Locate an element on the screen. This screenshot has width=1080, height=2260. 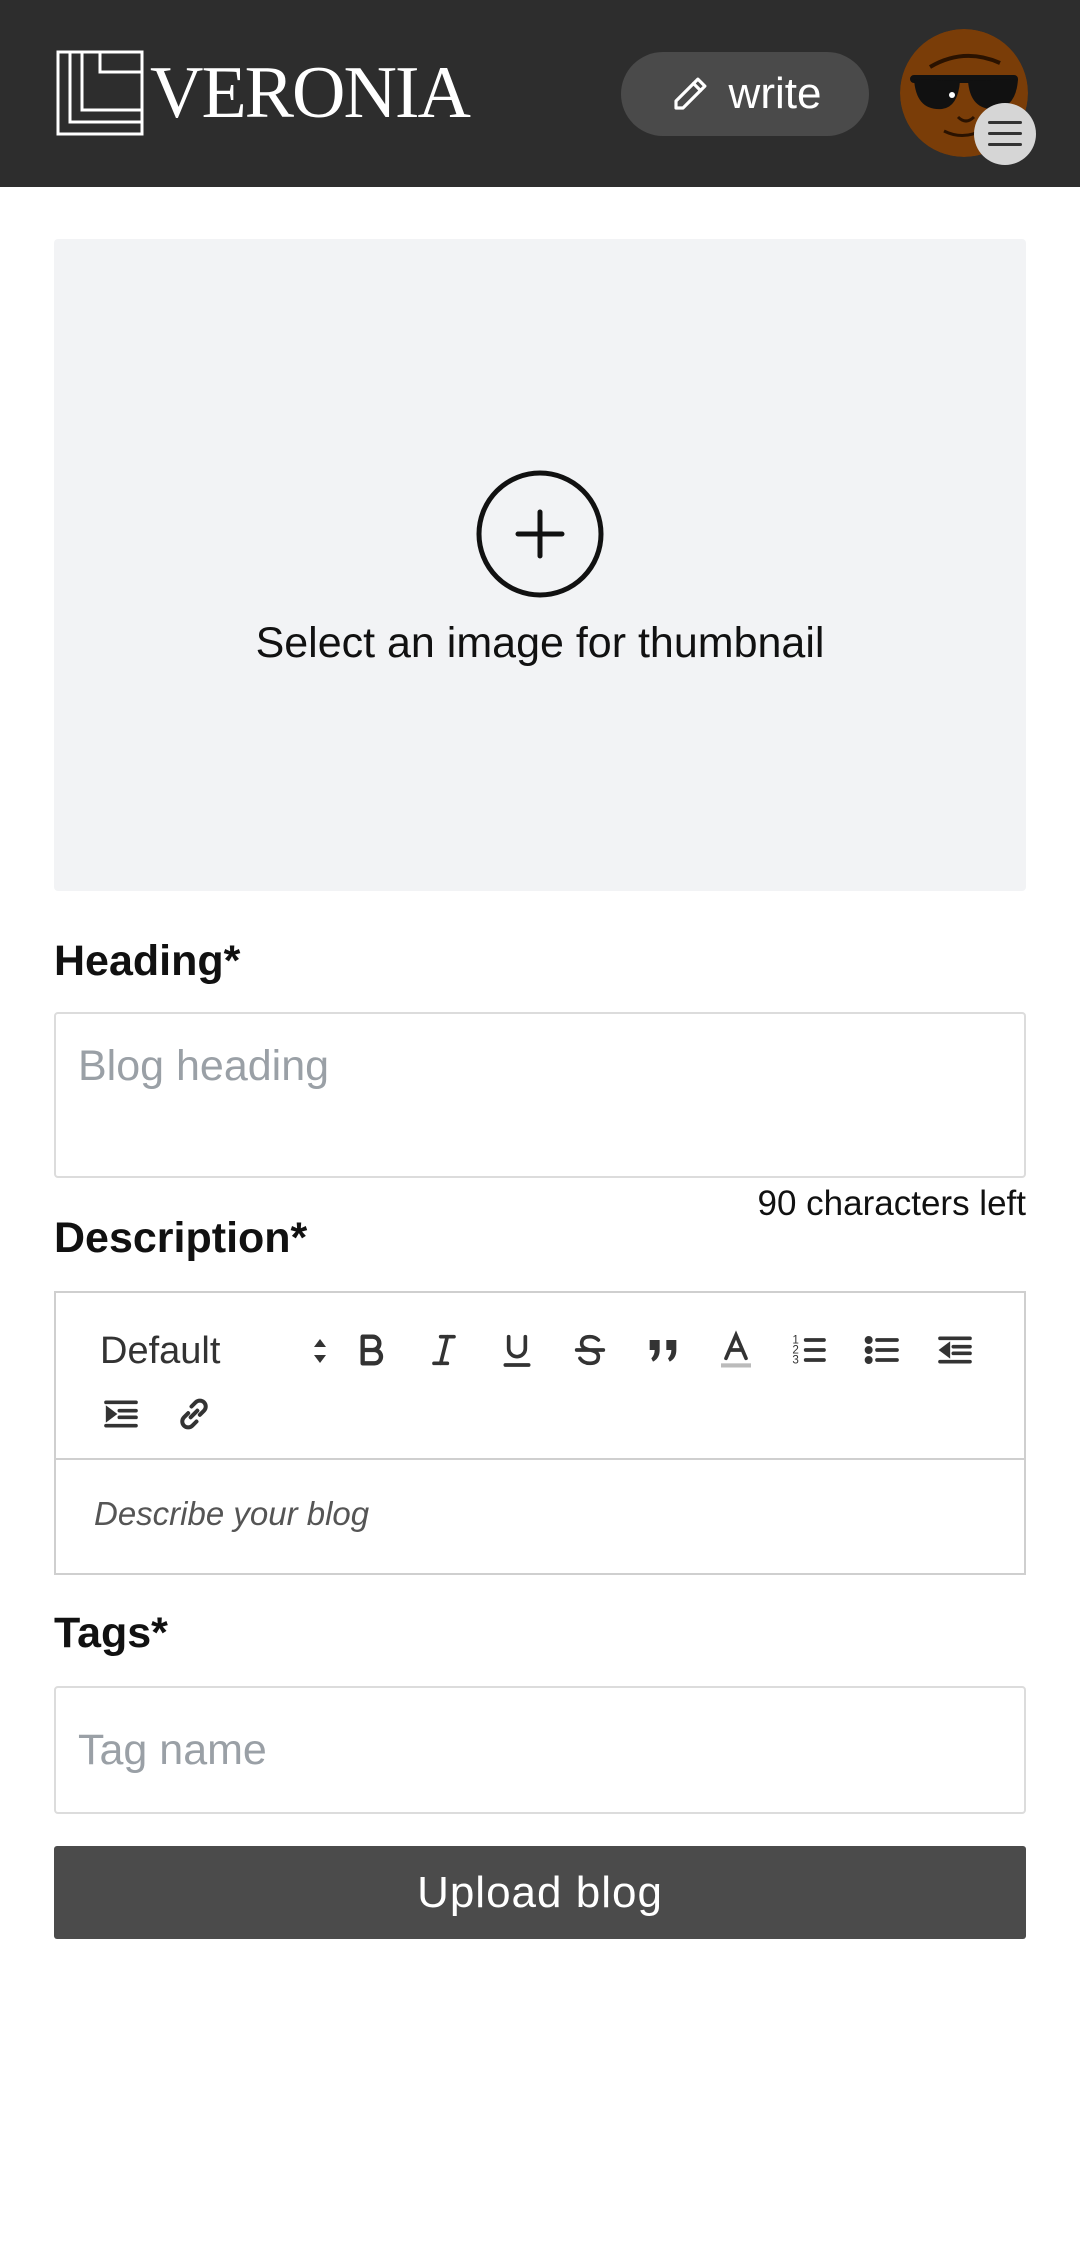
bullet-list-button is located at coordinates (882, 1350).